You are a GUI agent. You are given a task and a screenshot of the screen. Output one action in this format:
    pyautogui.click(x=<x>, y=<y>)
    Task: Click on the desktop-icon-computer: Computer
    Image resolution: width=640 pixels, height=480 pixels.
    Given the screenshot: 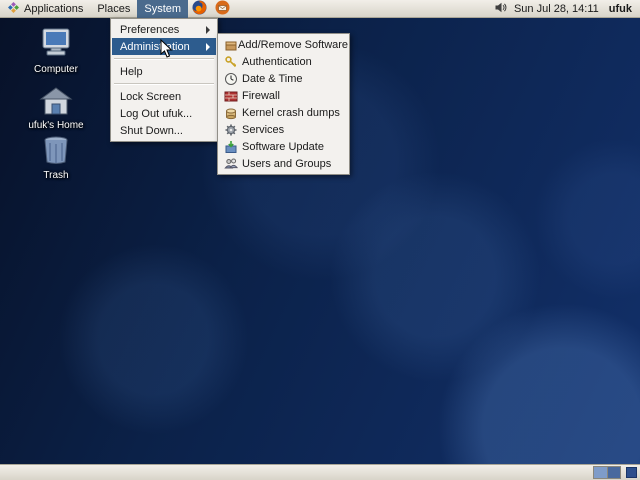 What is the action you would take?
    pyautogui.click(x=56, y=51)
    